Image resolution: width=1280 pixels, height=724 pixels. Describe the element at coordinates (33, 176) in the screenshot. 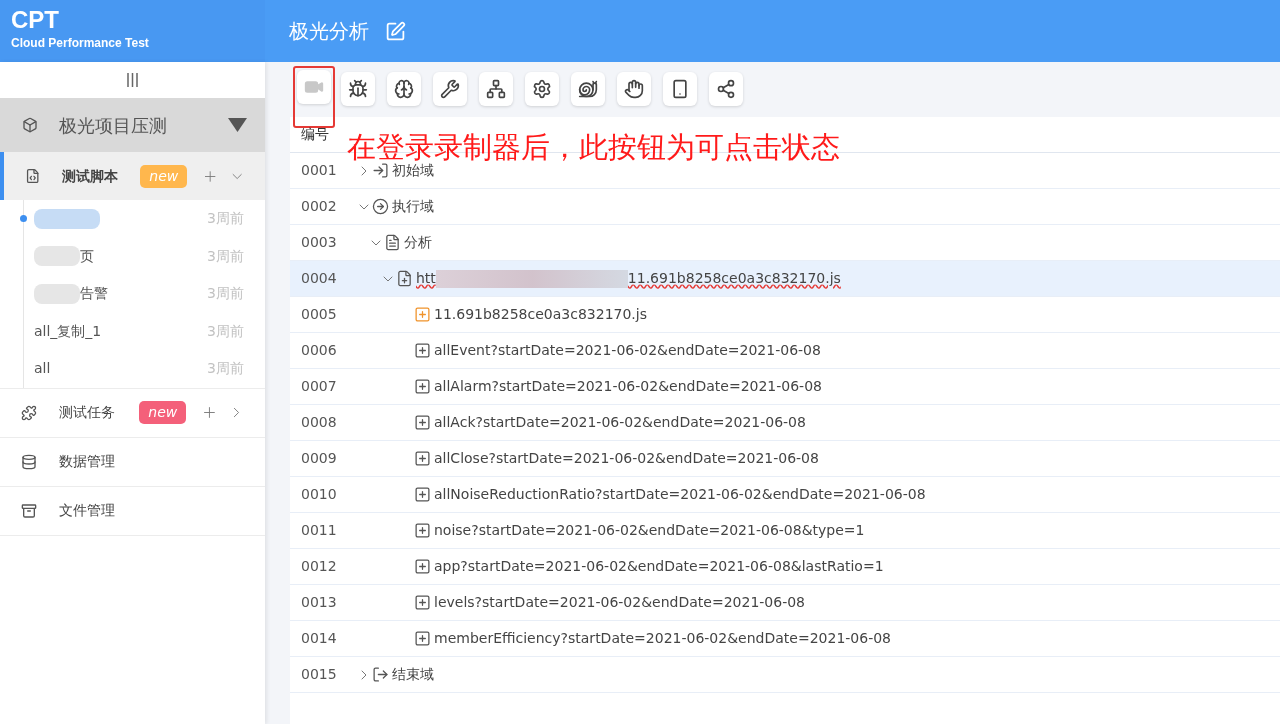

I see `script-icon` at that location.